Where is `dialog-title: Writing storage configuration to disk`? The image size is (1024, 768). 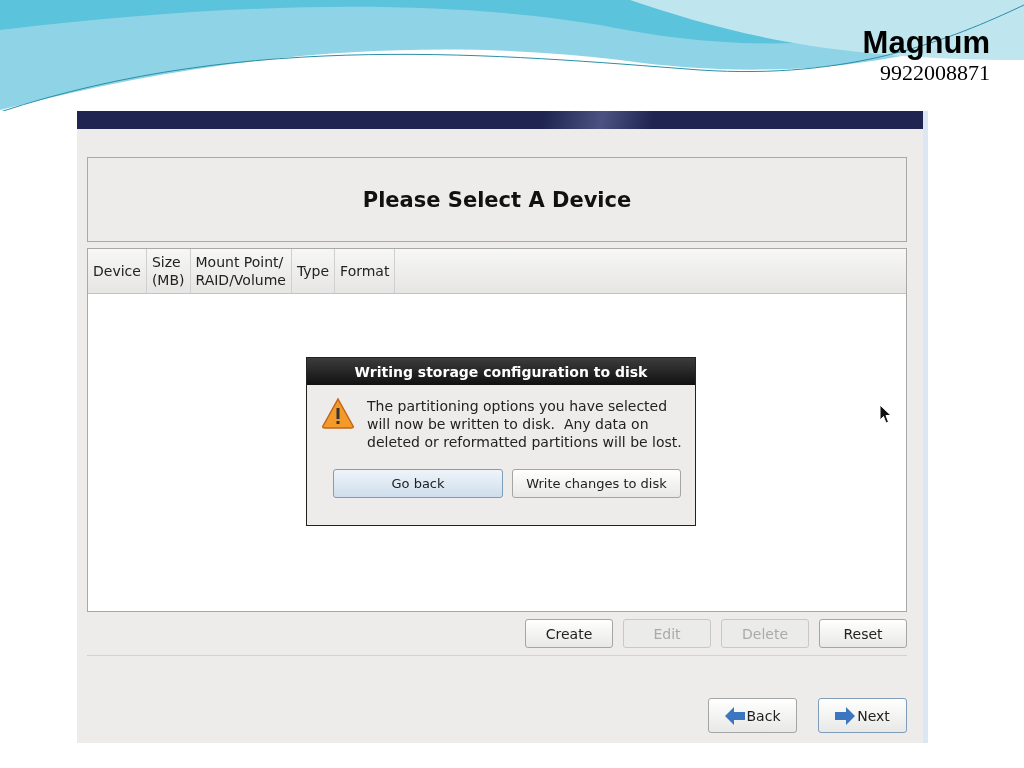 dialog-title: Writing storage configuration to disk is located at coordinates (501, 371).